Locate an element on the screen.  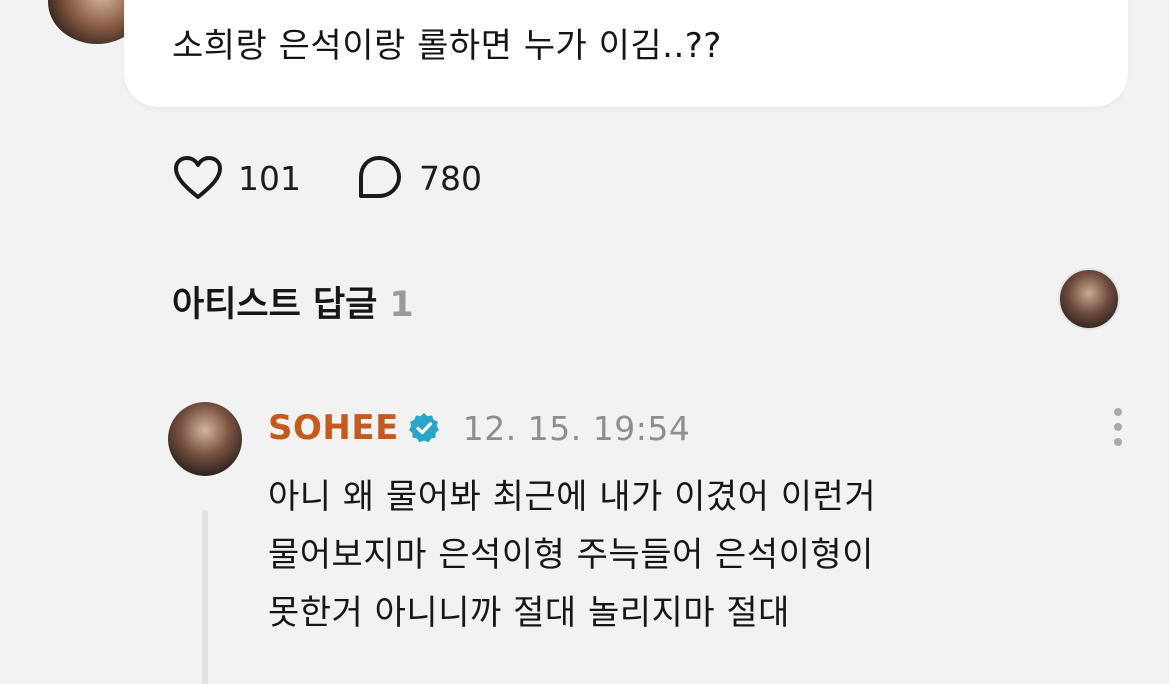
artist-replies-header: 아티스트 답글 1 is located at coordinates (293, 301).